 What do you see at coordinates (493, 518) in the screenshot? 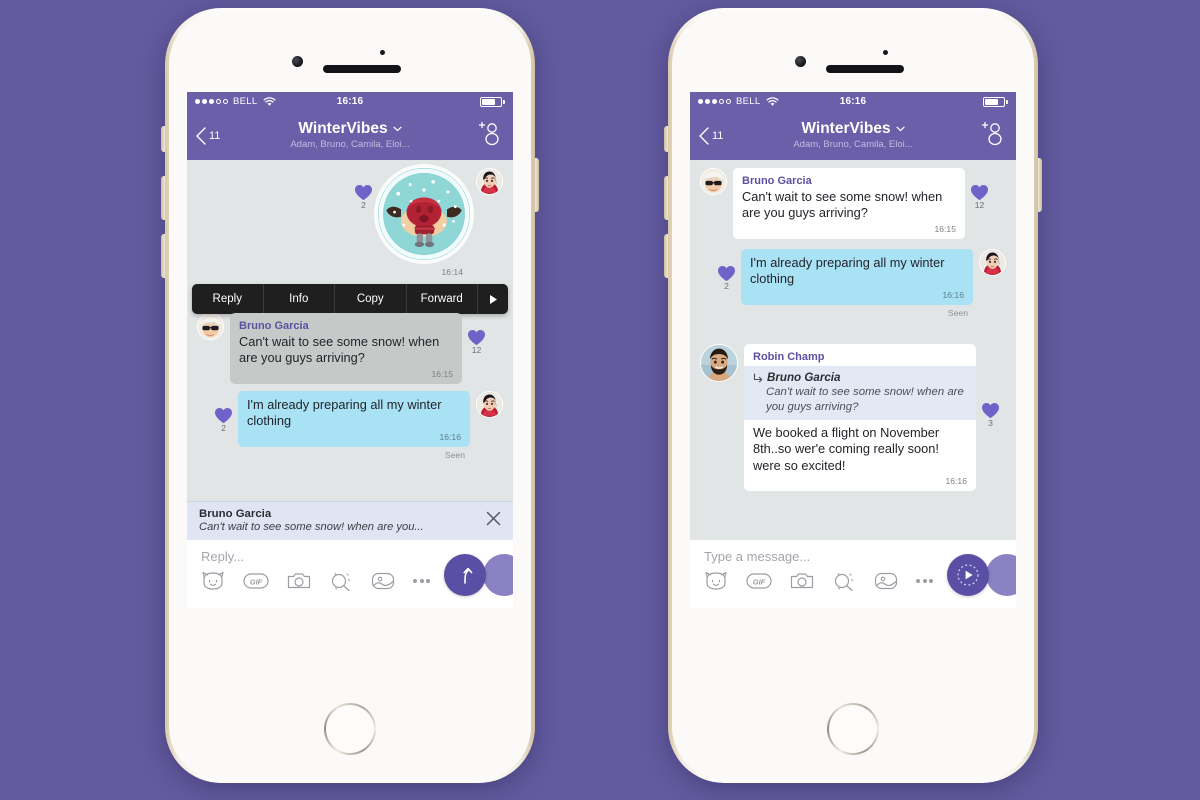
I see `close-icon` at bounding box center [493, 518].